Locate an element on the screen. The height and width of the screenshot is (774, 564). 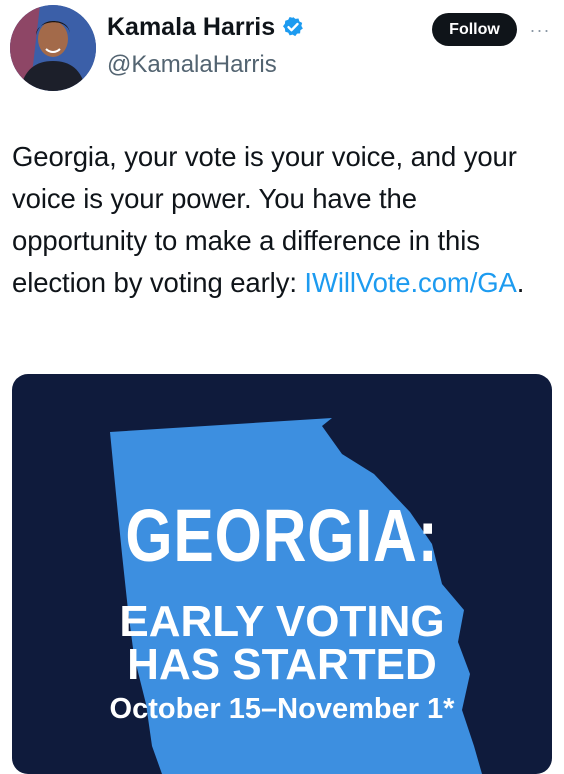
follow-button: Follow is located at coordinates (474, 29).